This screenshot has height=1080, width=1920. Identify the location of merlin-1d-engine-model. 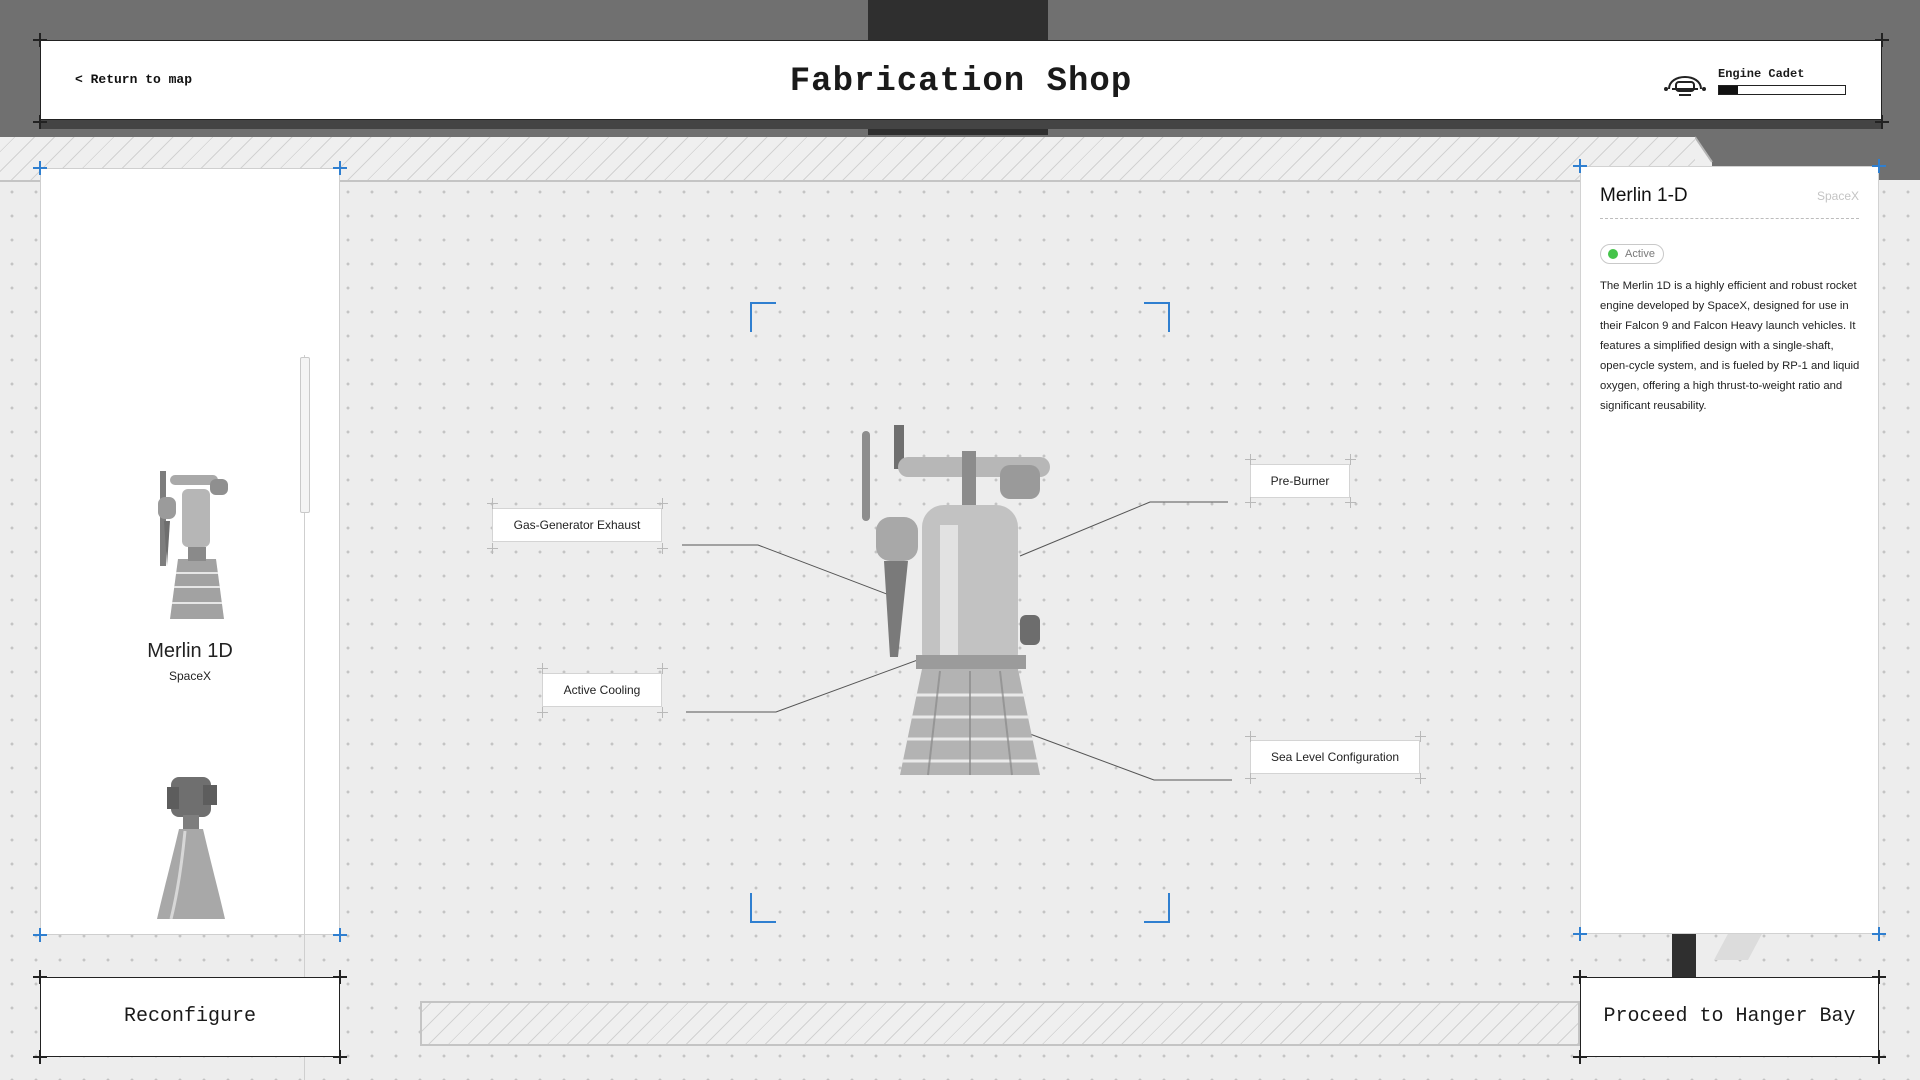
(956, 600).